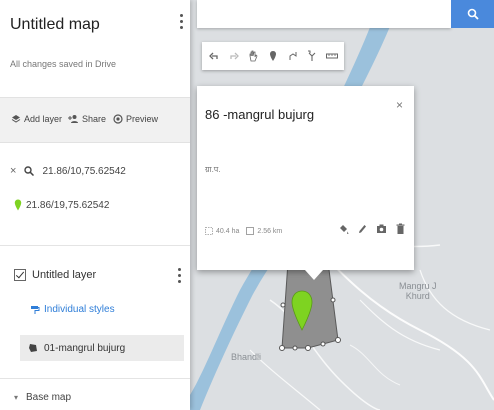  I want to click on polygon-icon, so click(33, 348).